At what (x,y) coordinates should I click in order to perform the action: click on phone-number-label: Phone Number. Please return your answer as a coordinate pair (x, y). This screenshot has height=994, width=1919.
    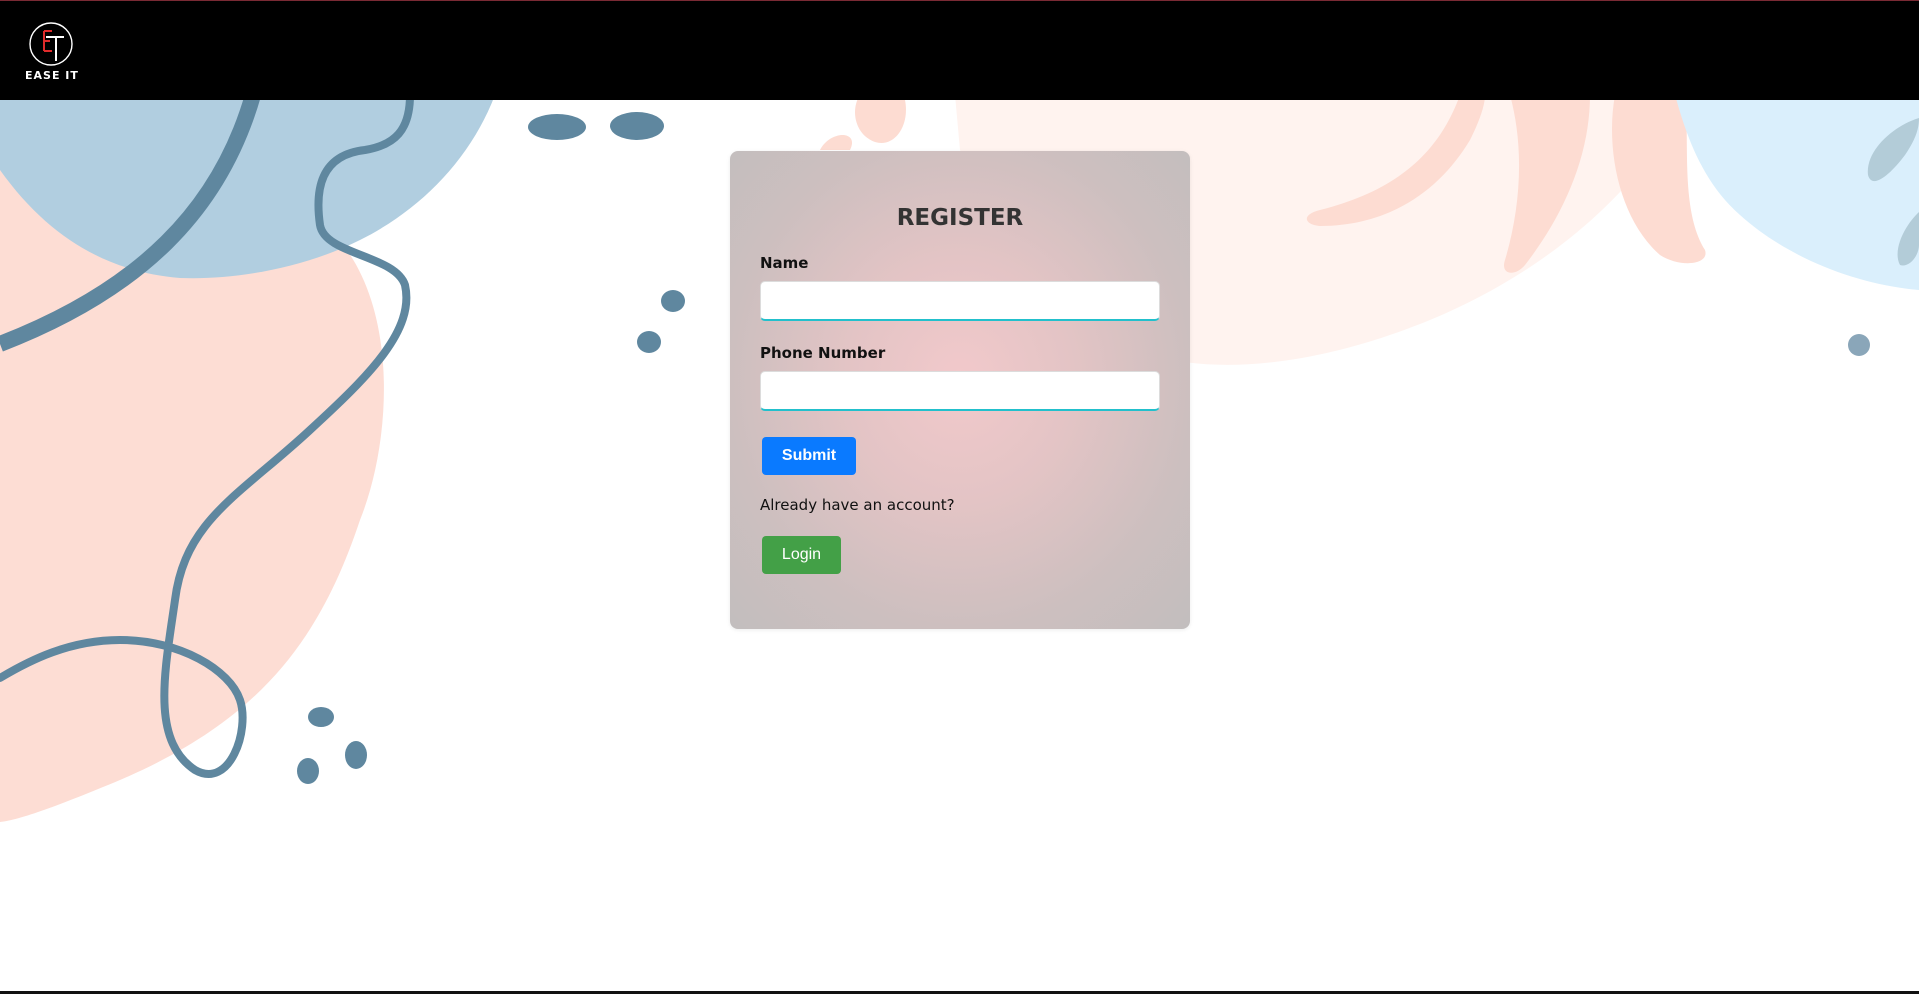
    Looking at the image, I should click on (823, 353).